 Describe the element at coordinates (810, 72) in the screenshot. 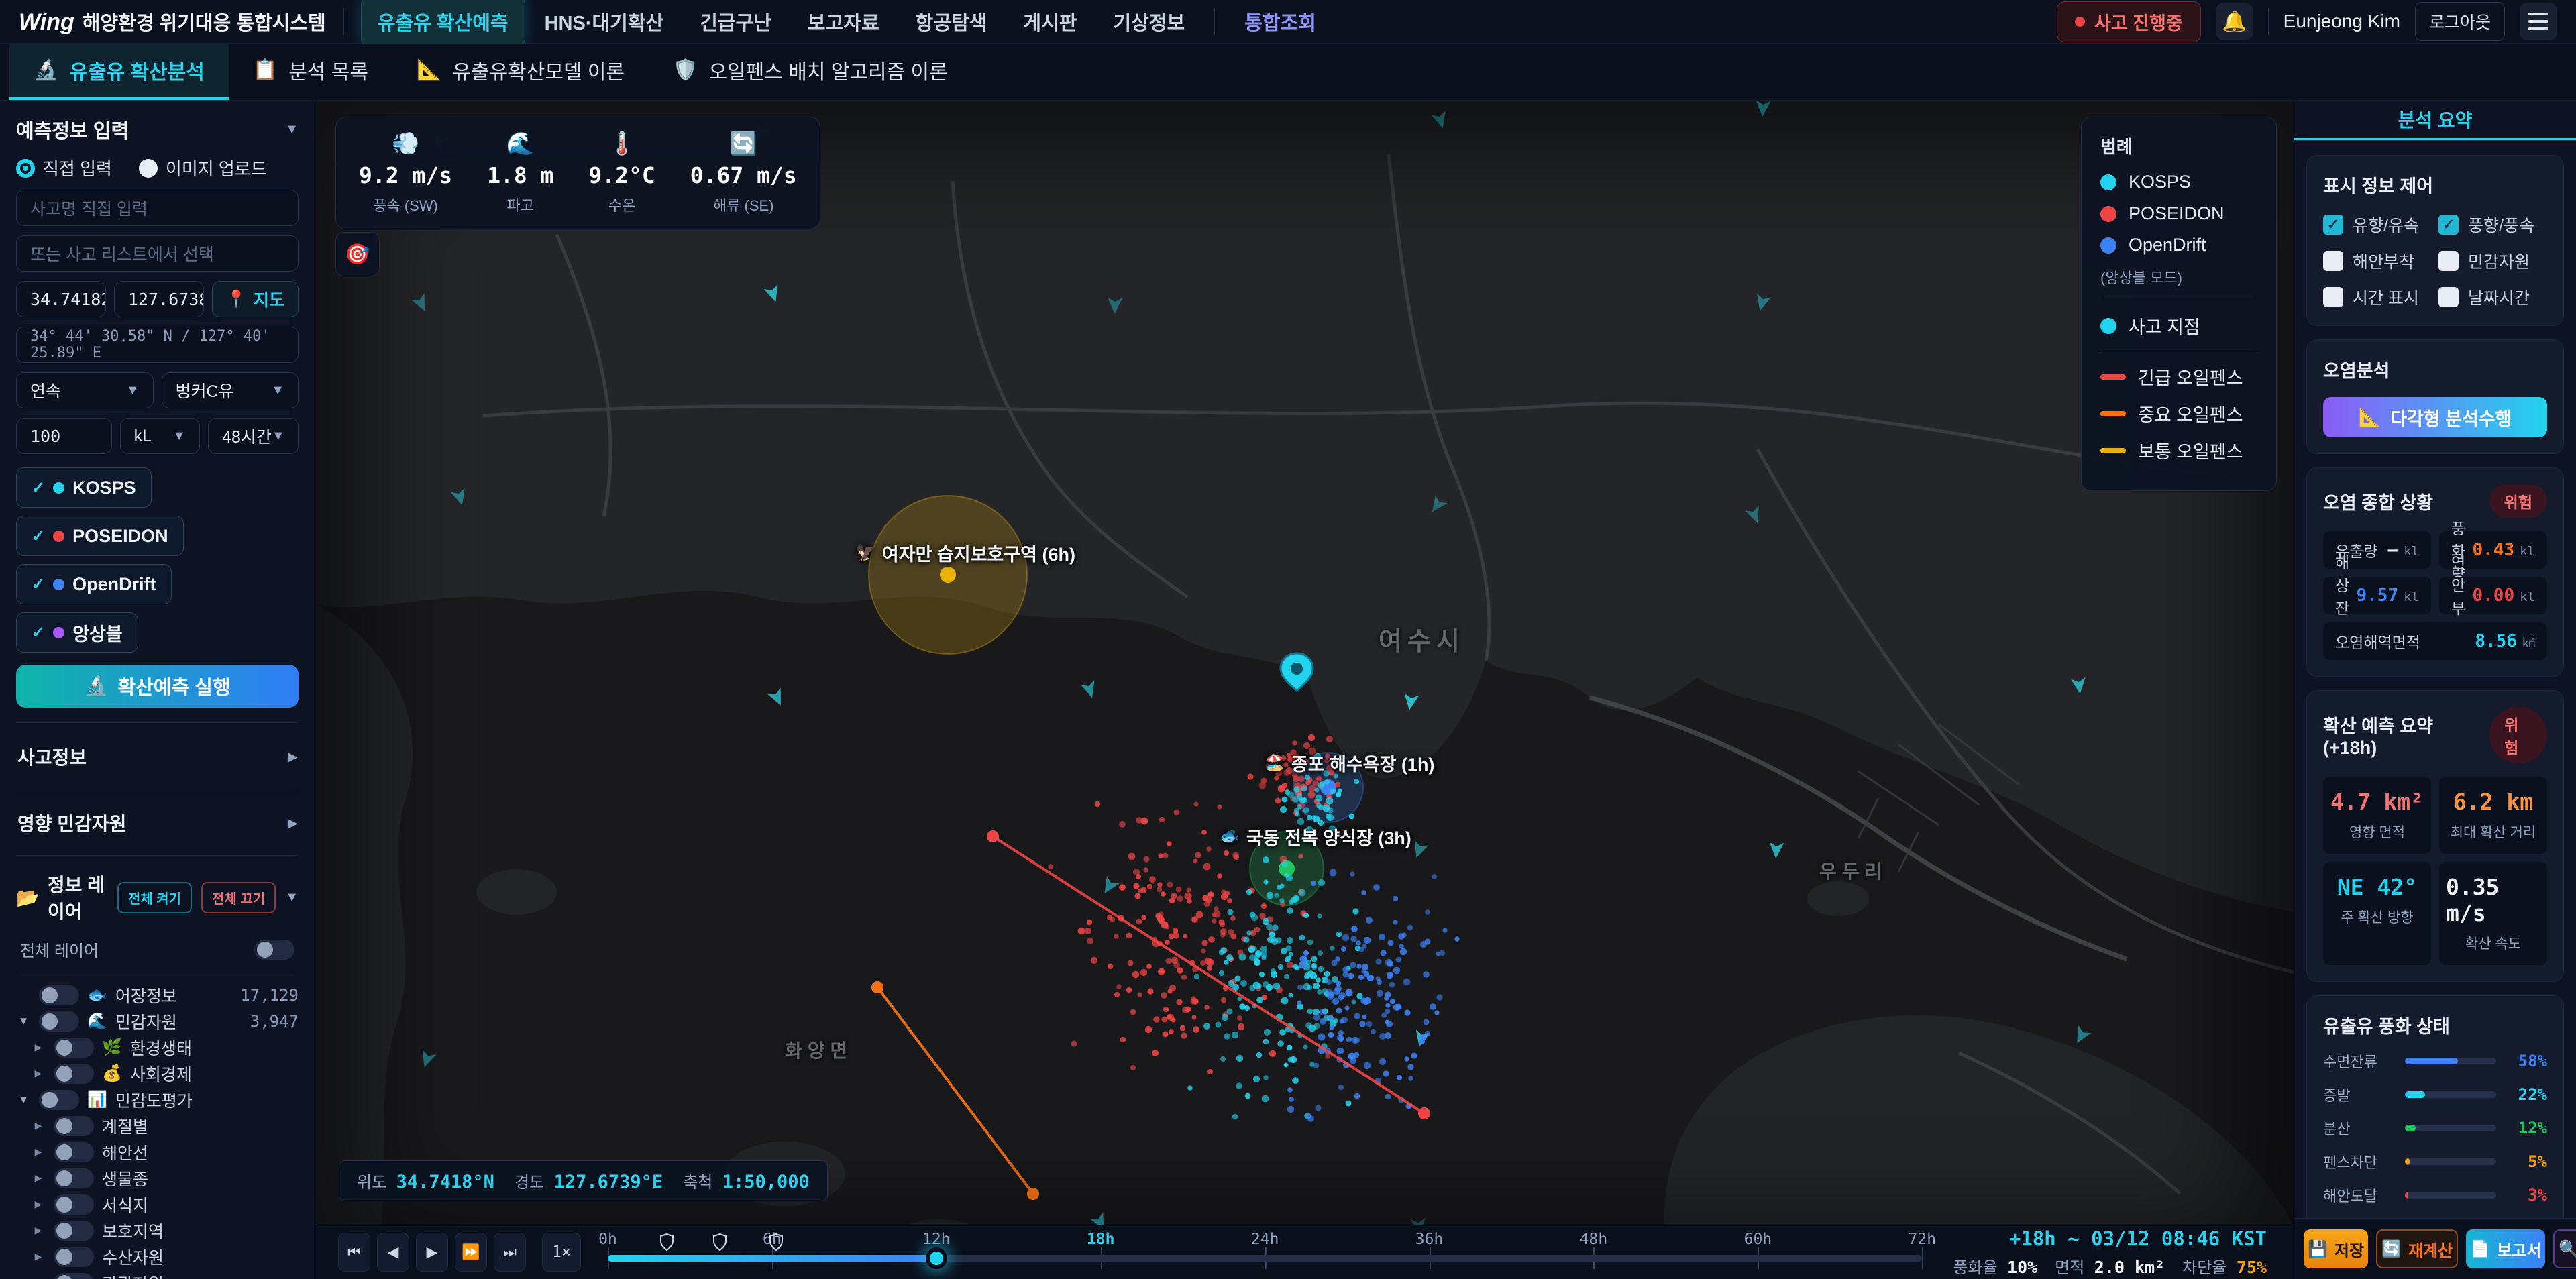

I see `tab-오일펜스 배치 알고리즘 이론: 🛡️ 오일펜스 배치 알고리즘 이론` at that location.